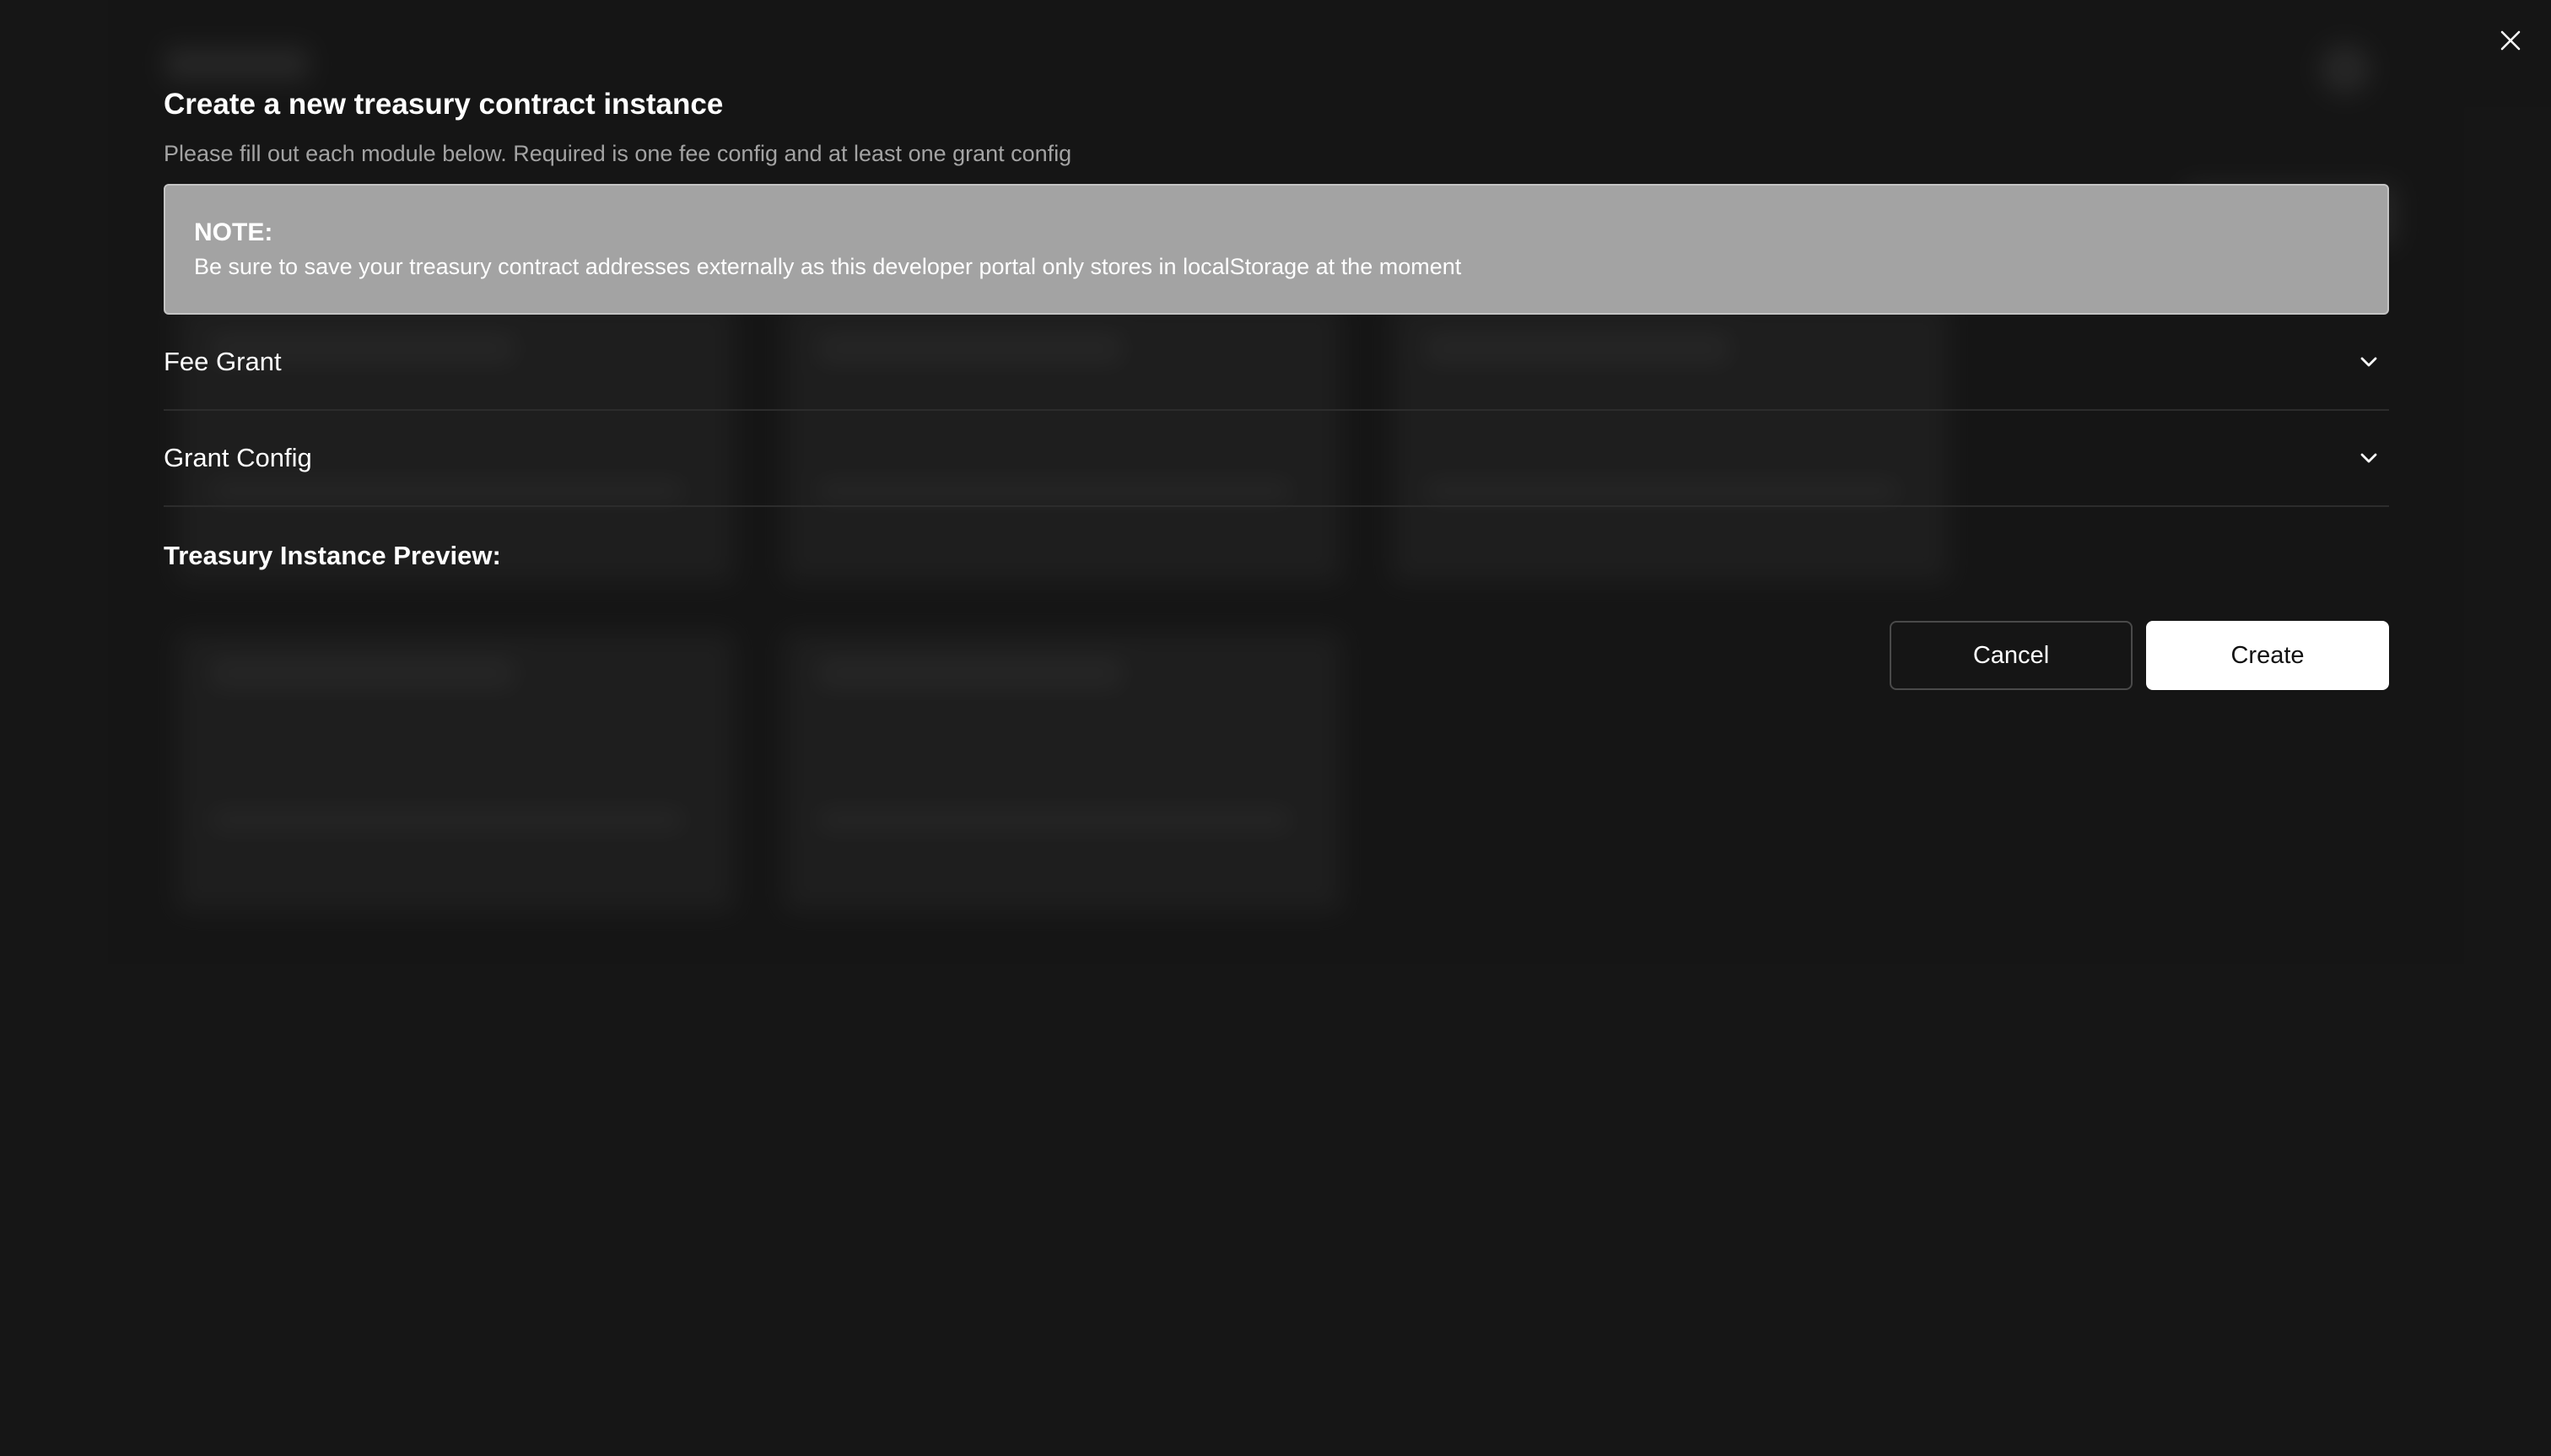 The image size is (2551, 1456). Describe the element at coordinates (223, 361) in the screenshot. I see `accordion-label-fee-grant: Fee Grant` at that location.